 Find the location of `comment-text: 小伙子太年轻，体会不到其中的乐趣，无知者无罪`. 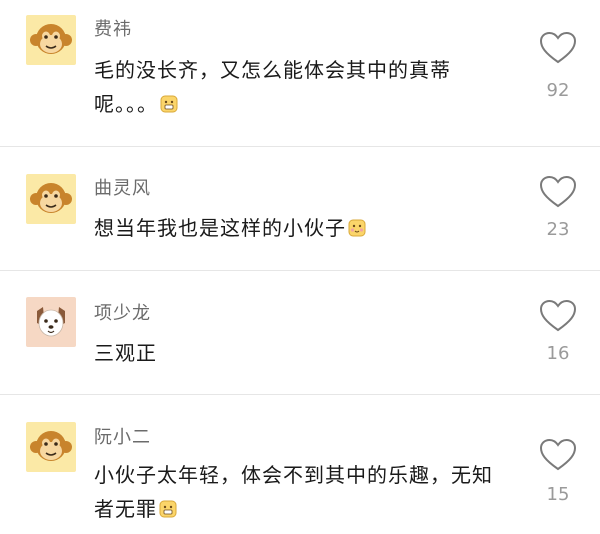

comment-text: 小伙子太年轻，体会不到其中的乐趣，无知者无罪 is located at coordinates (294, 492).